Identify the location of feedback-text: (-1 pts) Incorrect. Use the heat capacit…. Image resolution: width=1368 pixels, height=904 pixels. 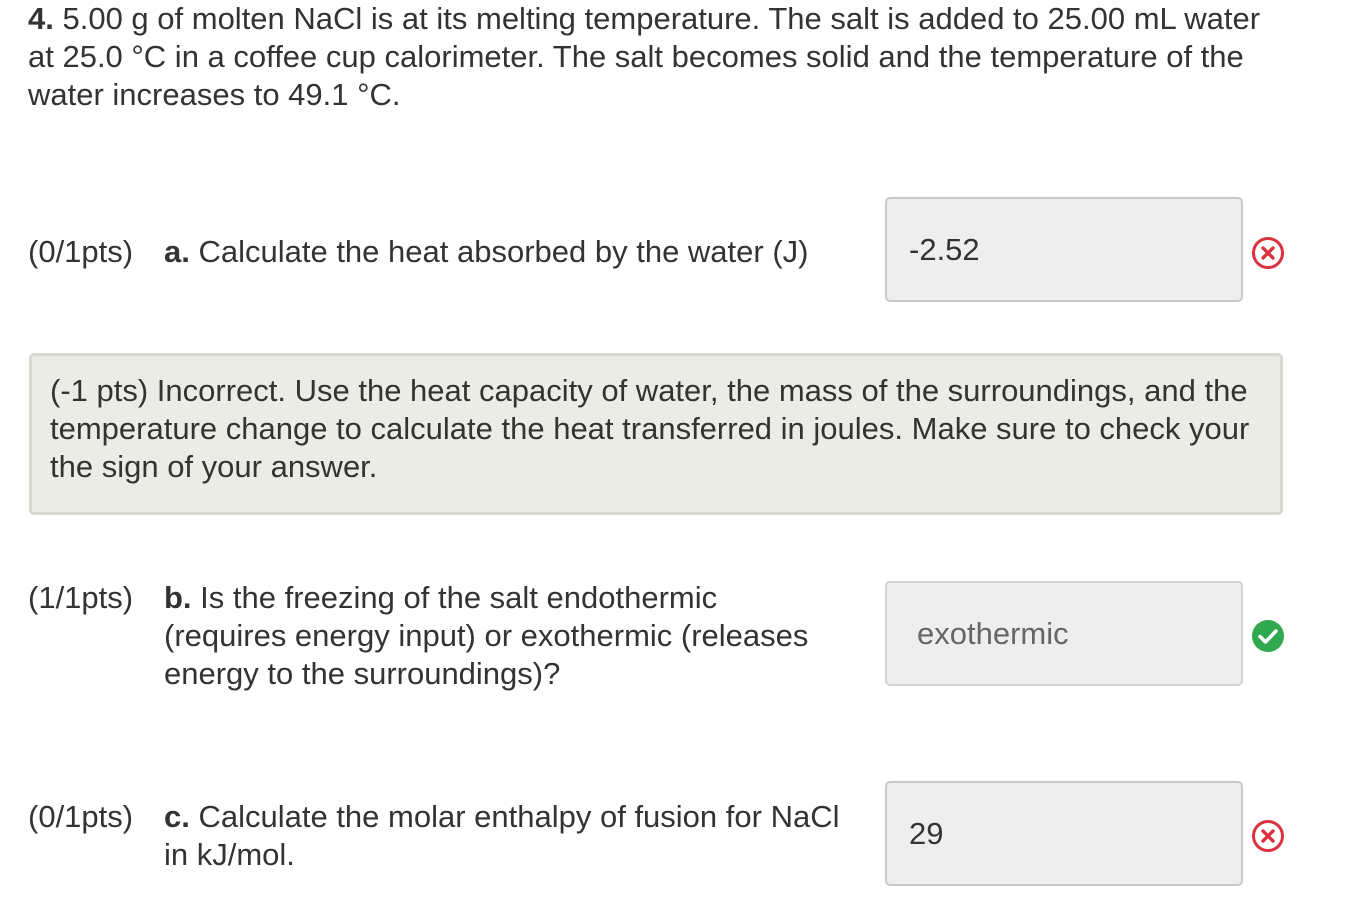
(650, 428).